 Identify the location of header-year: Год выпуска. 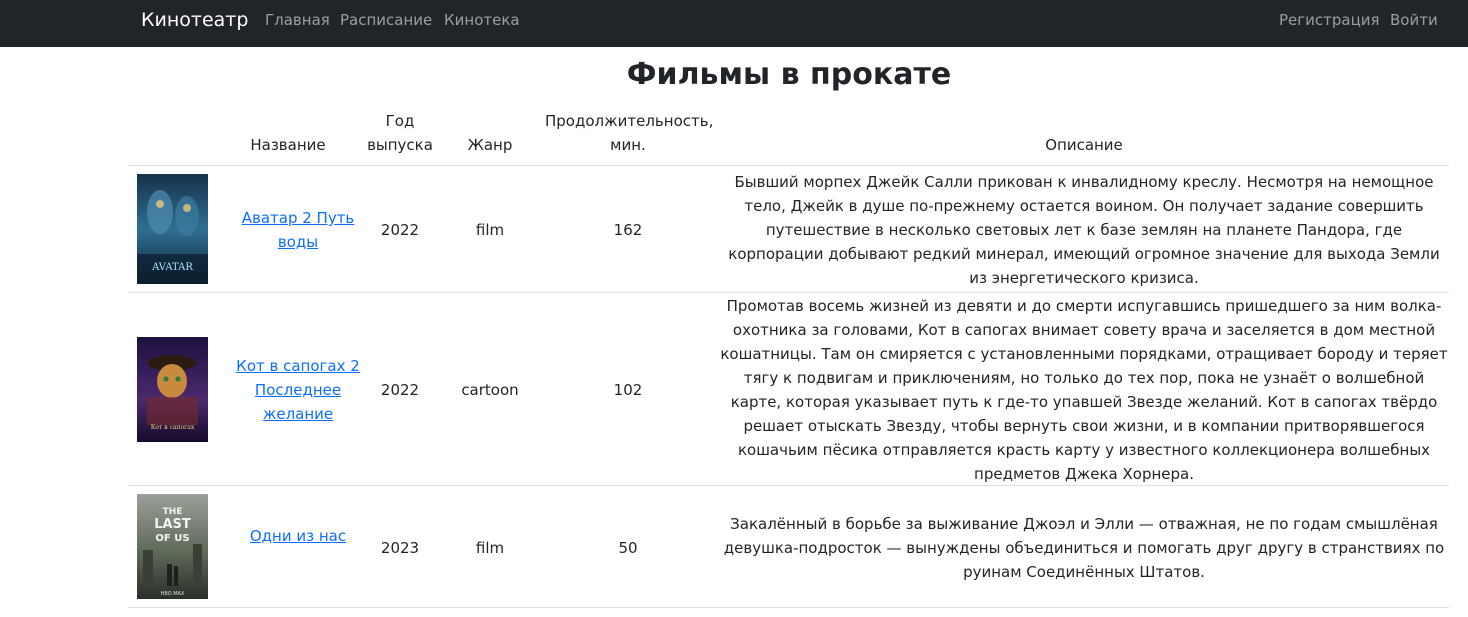
(400, 133).